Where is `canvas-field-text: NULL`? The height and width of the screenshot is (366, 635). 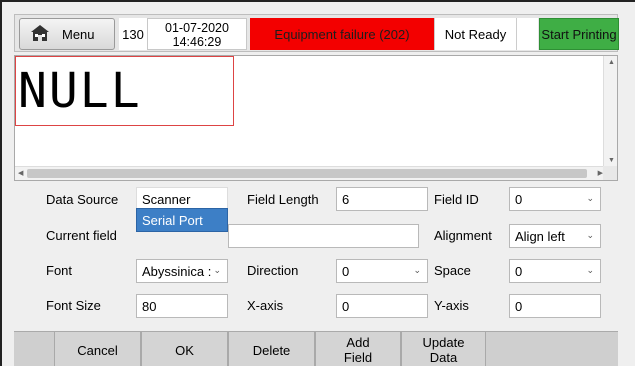
canvas-field-text: NULL is located at coordinates (80, 91).